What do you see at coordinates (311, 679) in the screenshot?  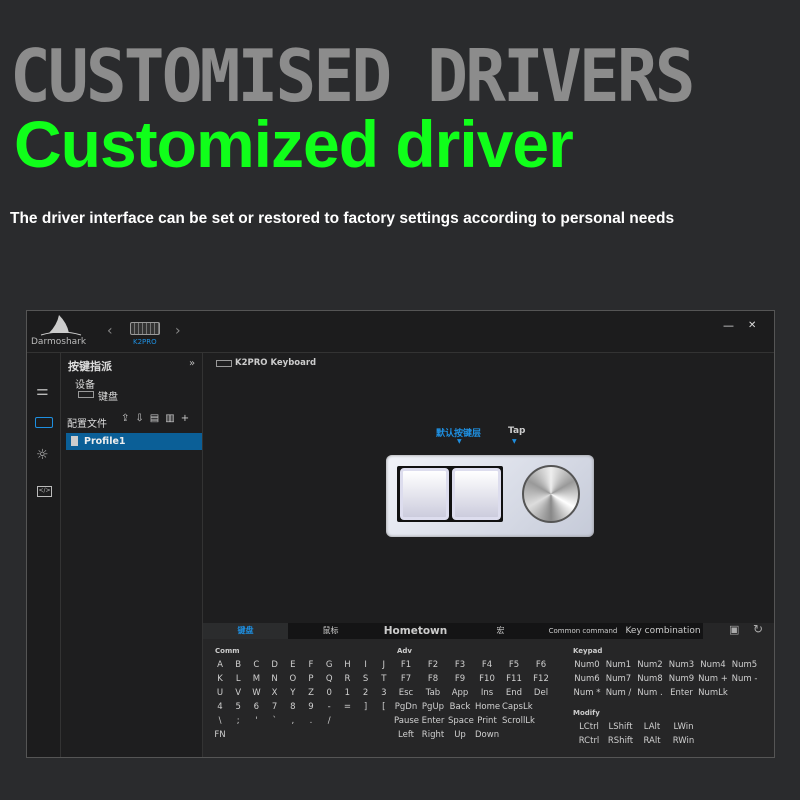 I see `key-button: P` at bounding box center [311, 679].